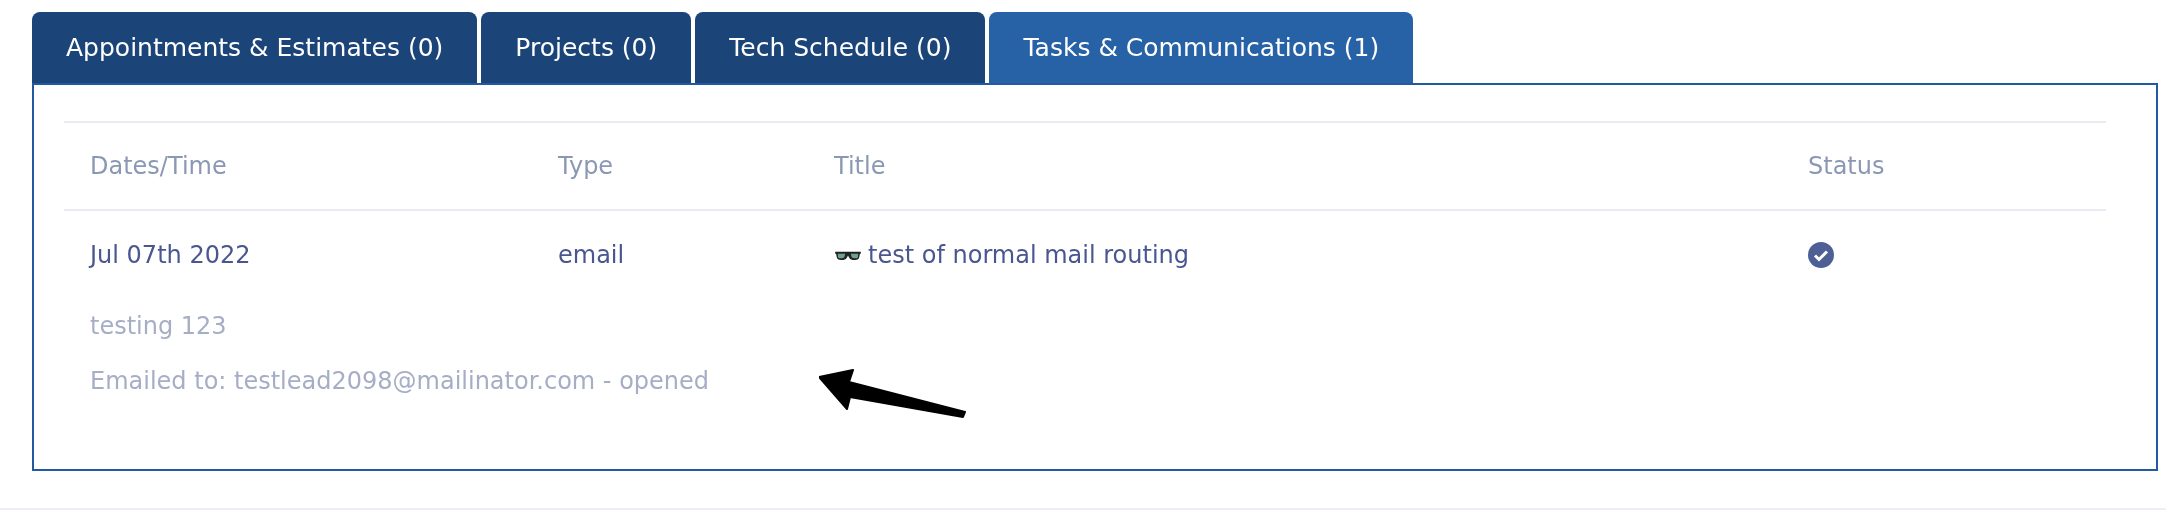 Image resolution: width=2166 pixels, height=512 pixels. I want to click on tab: Projects (0), so click(586, 47).